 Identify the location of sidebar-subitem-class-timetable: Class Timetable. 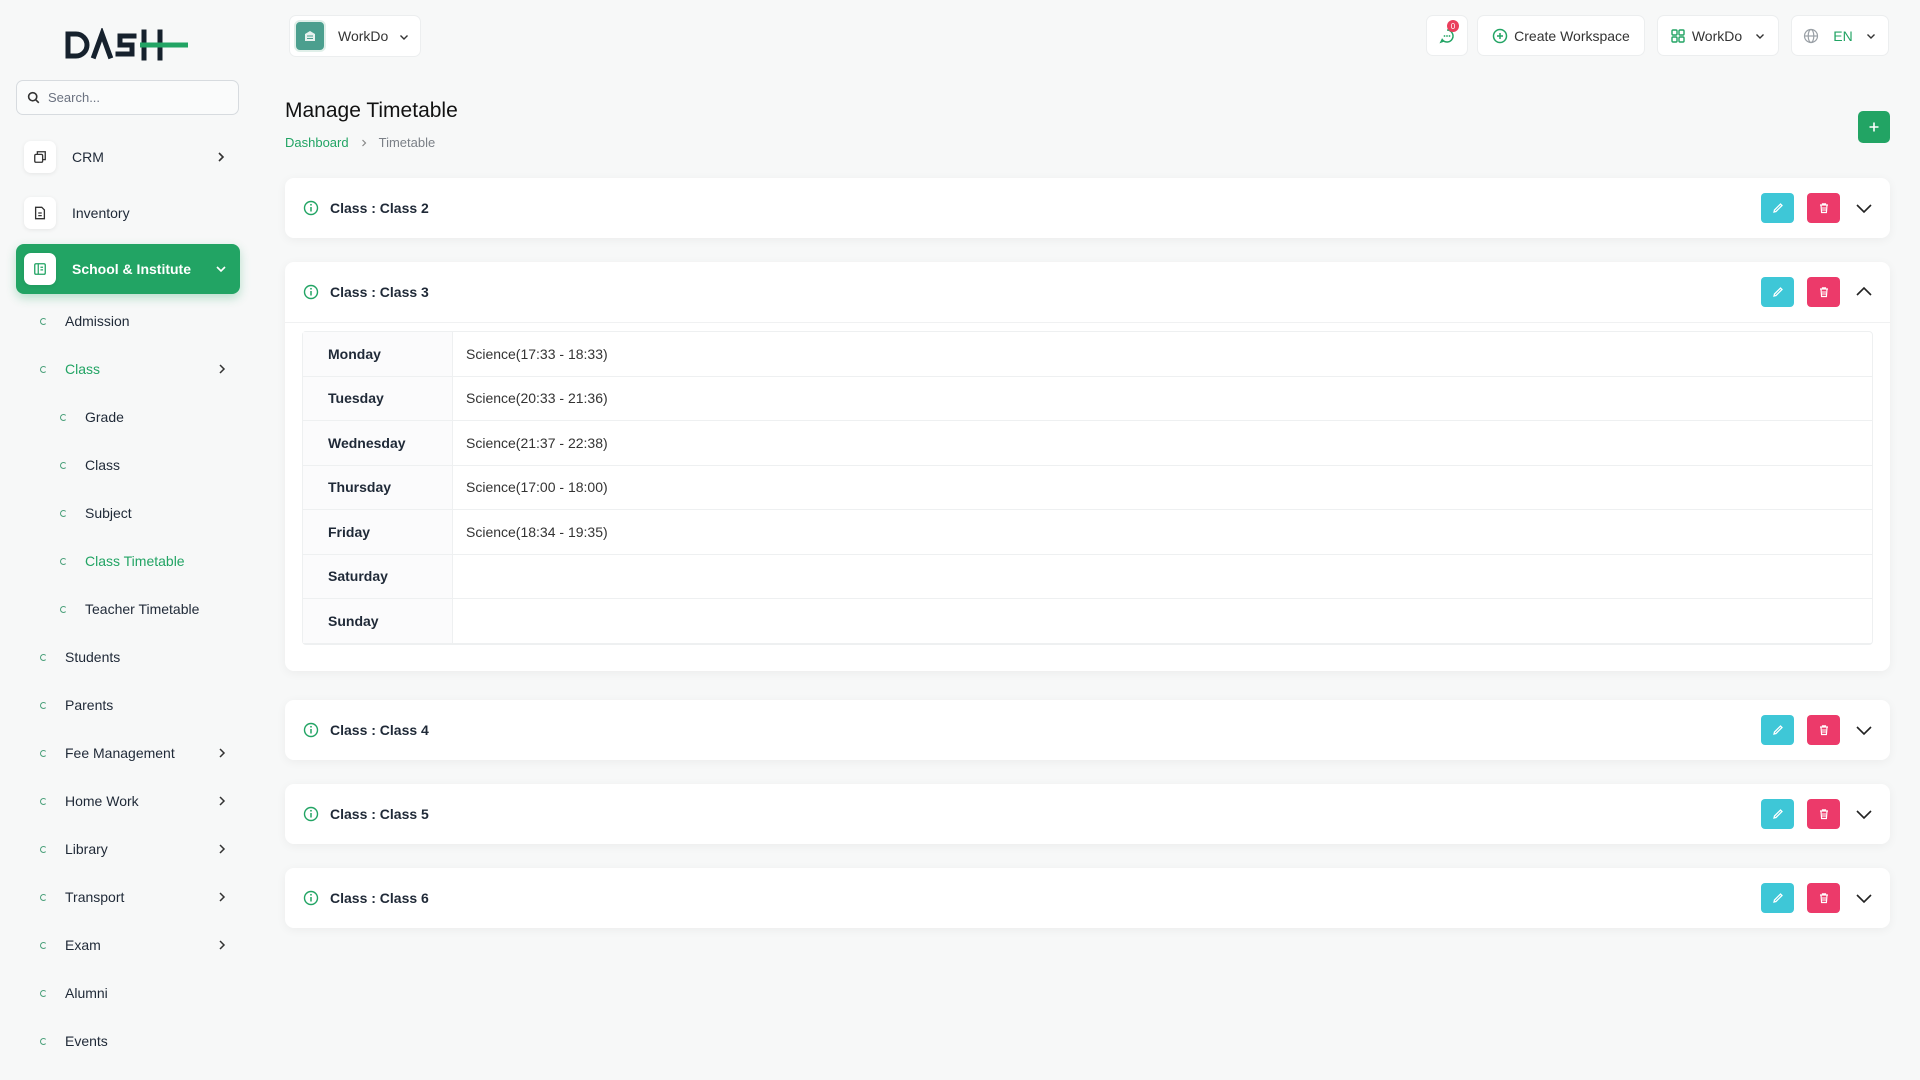
(145, 561).